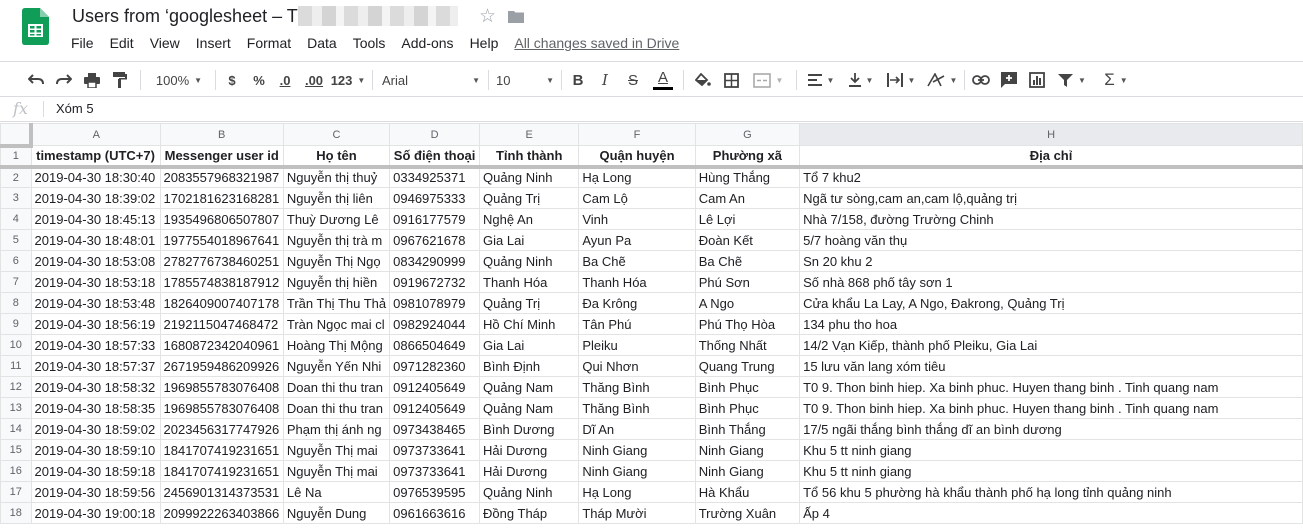  I want to click on fill-color-icon, so click(703, 80).